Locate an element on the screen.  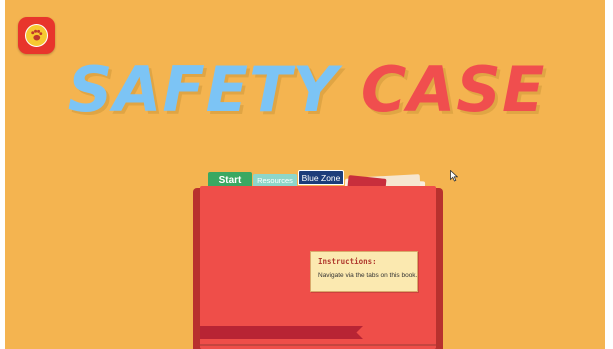
book-edge is located at coordinates (318, 345).